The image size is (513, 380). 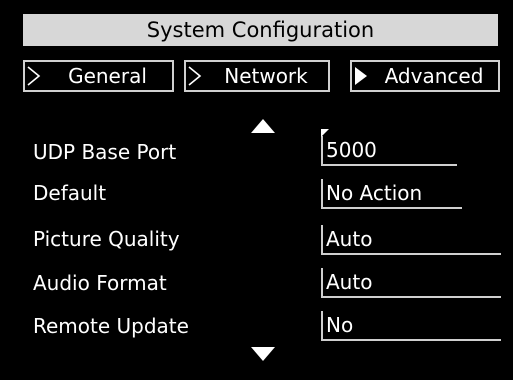 I want to click on scroll-up-icon, so click(x=263, y=126).